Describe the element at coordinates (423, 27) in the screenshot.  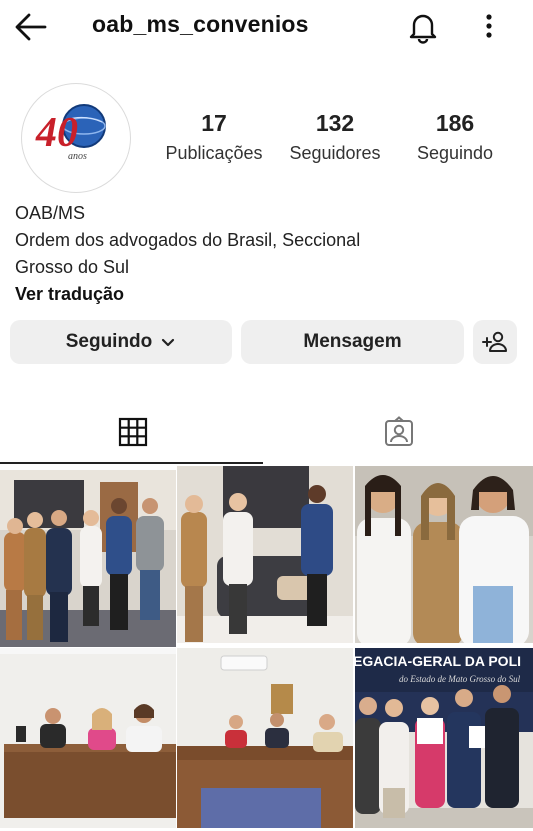
I see `bell-icon` at that location.